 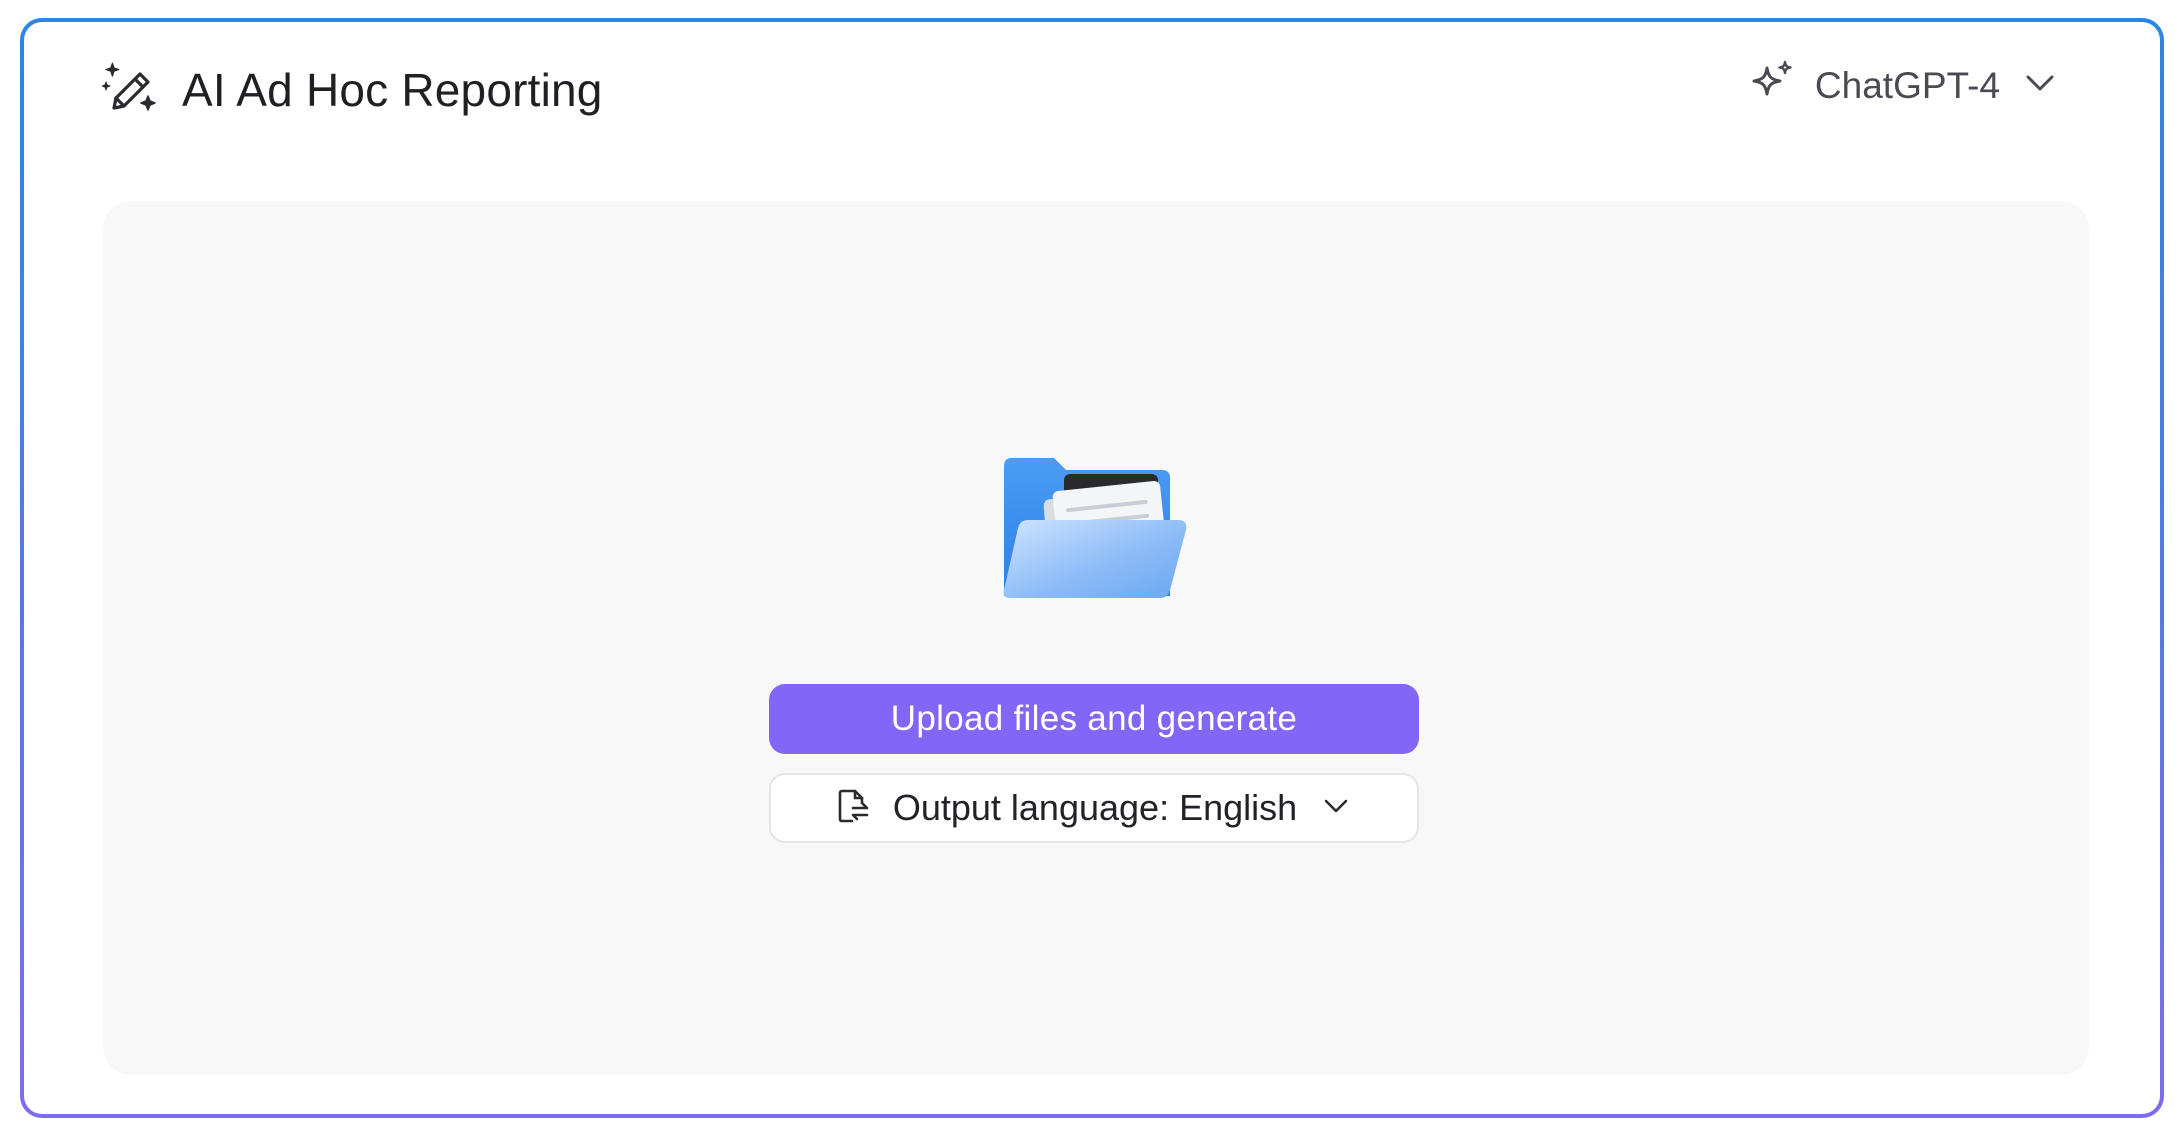 What do you see at coordinates (1907, 85) in the screenshot?
I see `model-selector-label: ChatGPT-4` at bounding box center [1907, 85].